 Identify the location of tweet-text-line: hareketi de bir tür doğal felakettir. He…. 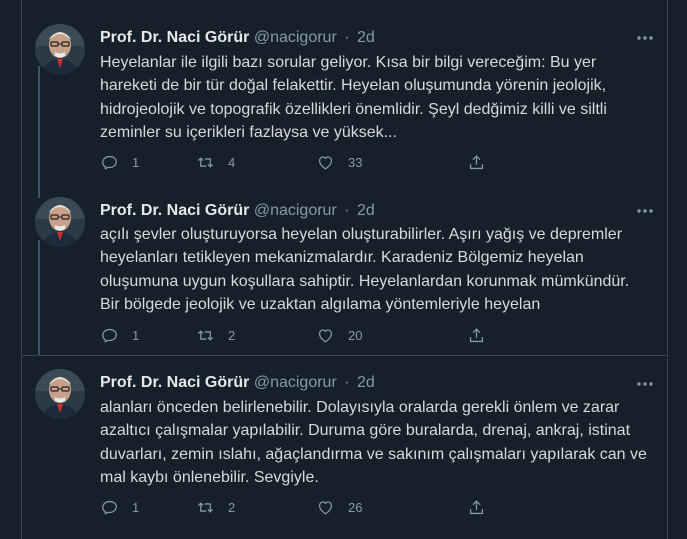
(353, 86).